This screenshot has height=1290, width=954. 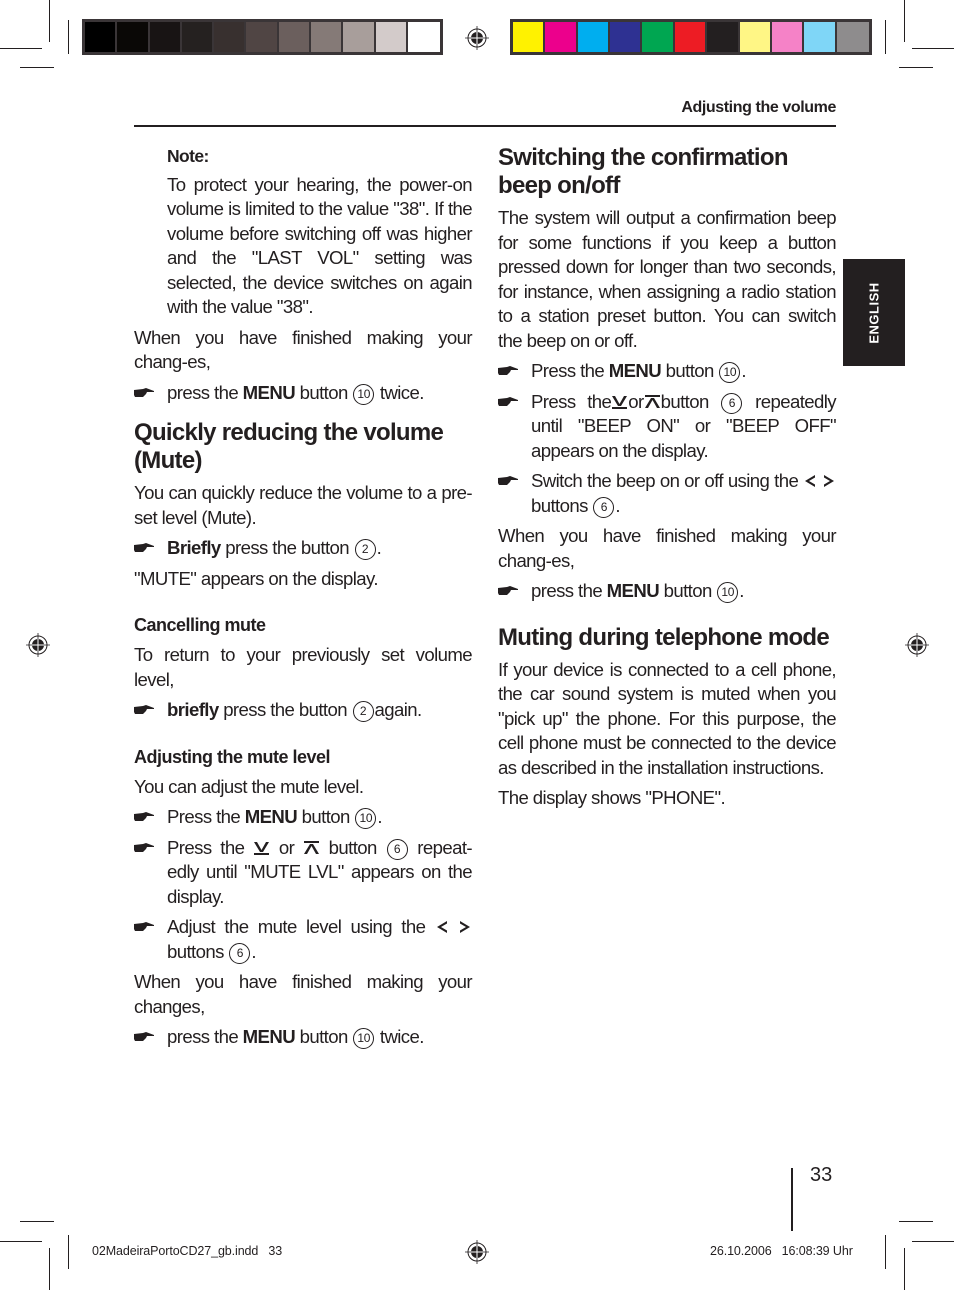 What do you see at coordinates (691, 37) in the screenshot?
I see `color-calibration-bar` at bounding box center [691, 37].